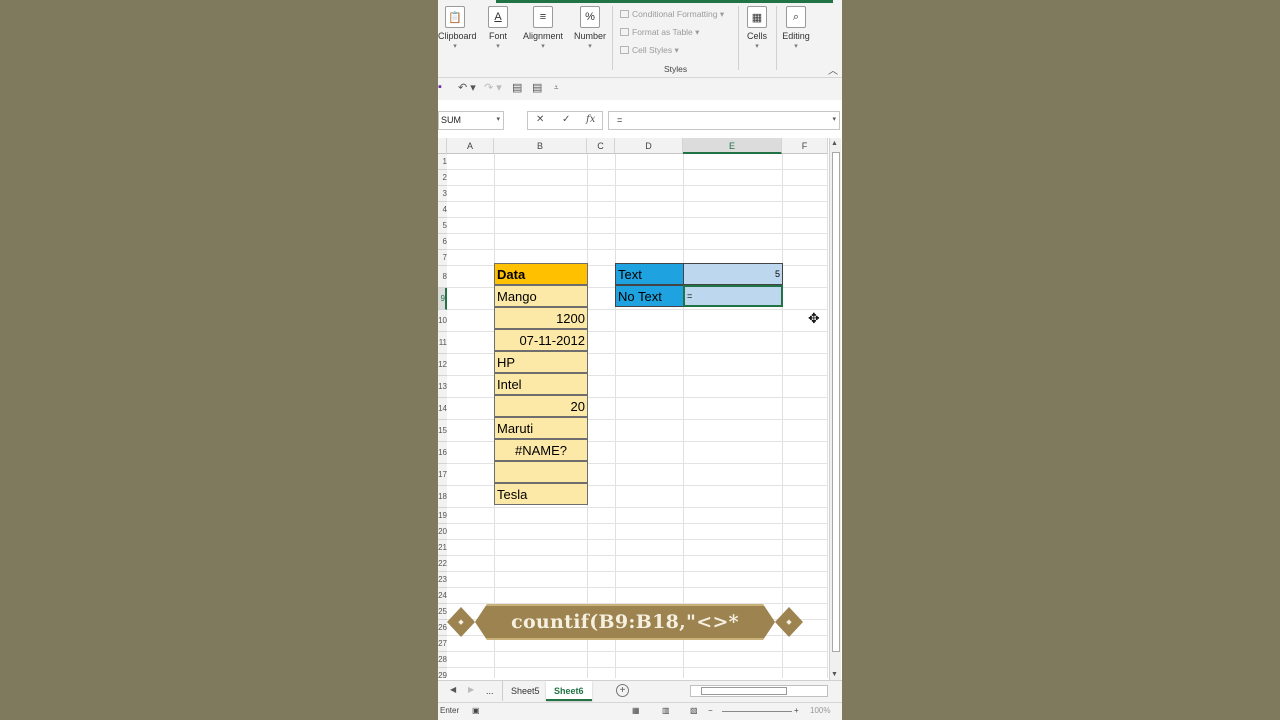 Image resolution: width=1280 pixels, height=720 pixels. I want to click on text-count-cell: 5, so click(733, 274).